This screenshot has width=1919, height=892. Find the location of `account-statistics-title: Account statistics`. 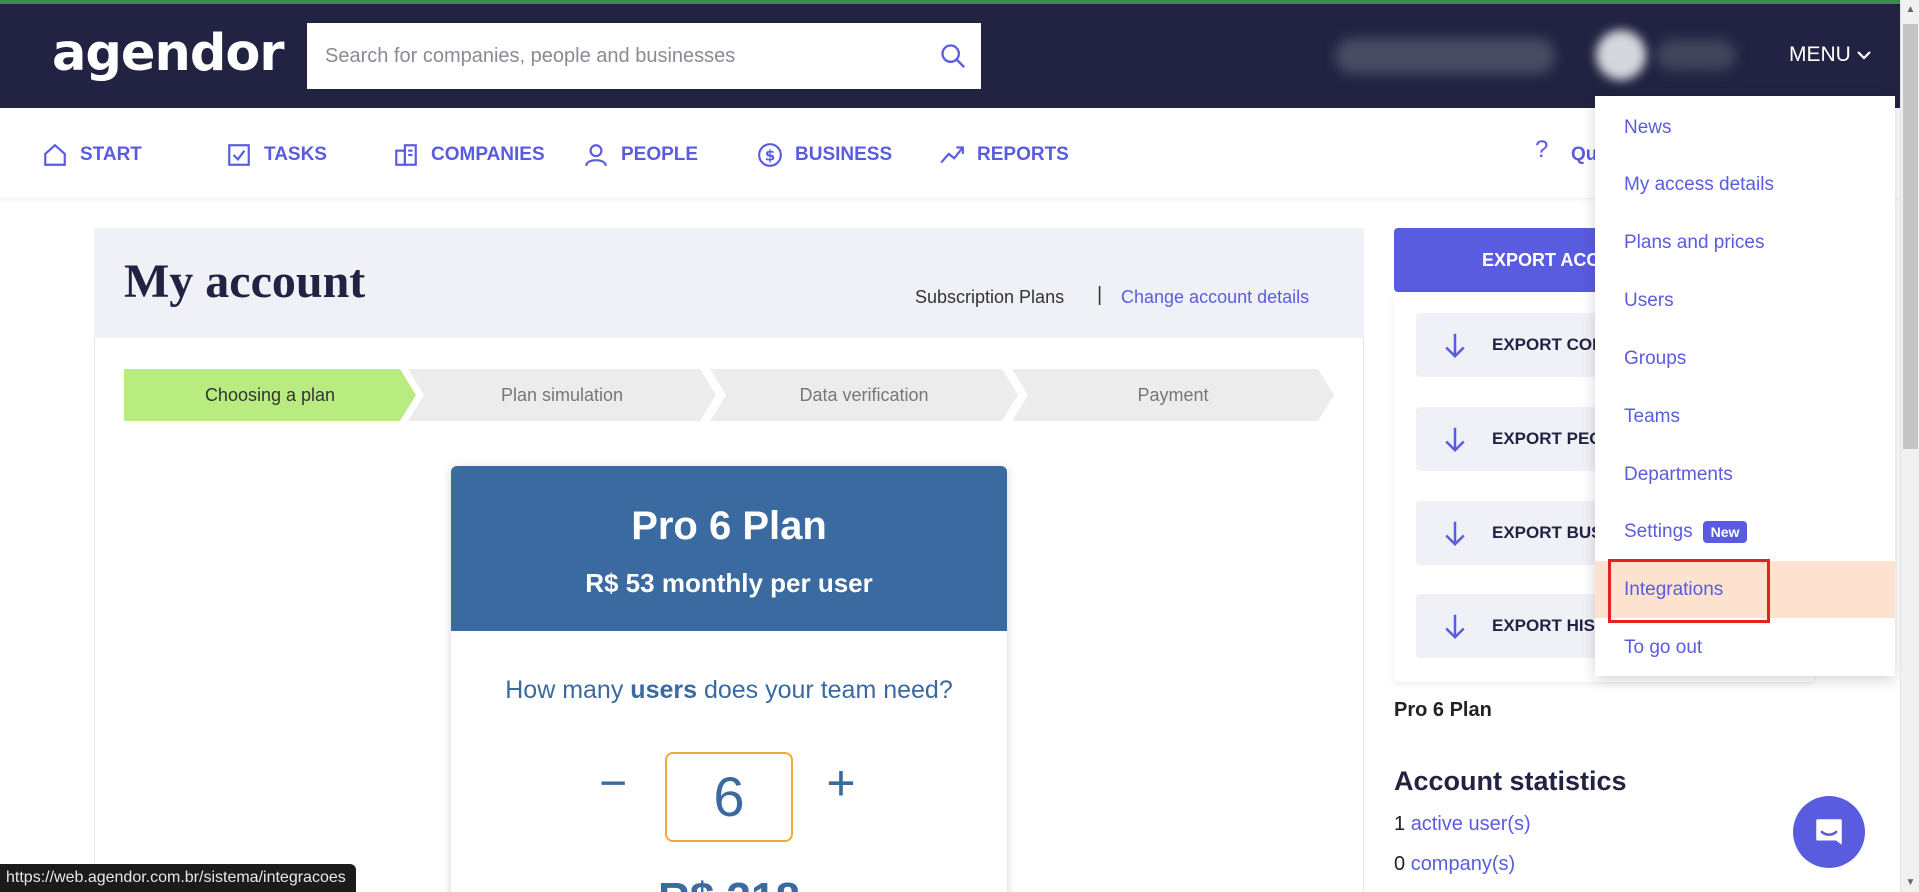

account-statistics-title: Account statistics is located at coordinates (1510, 781).